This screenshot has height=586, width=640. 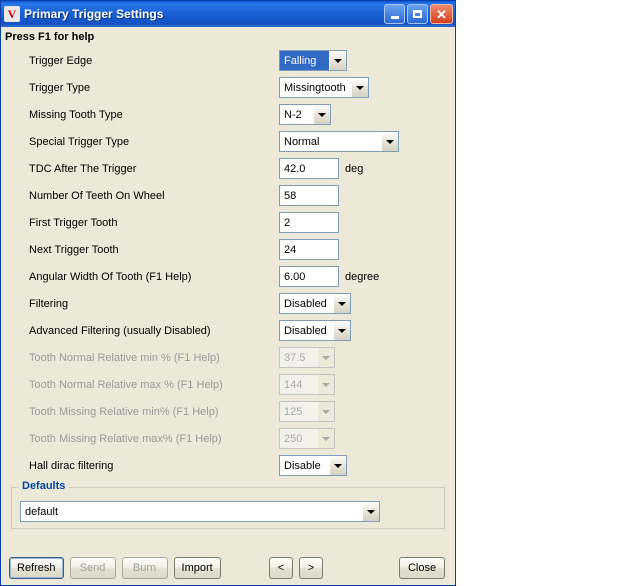 I want to click on combo-missing-tooth-type-value: N-2, so click(x=293, y=114).